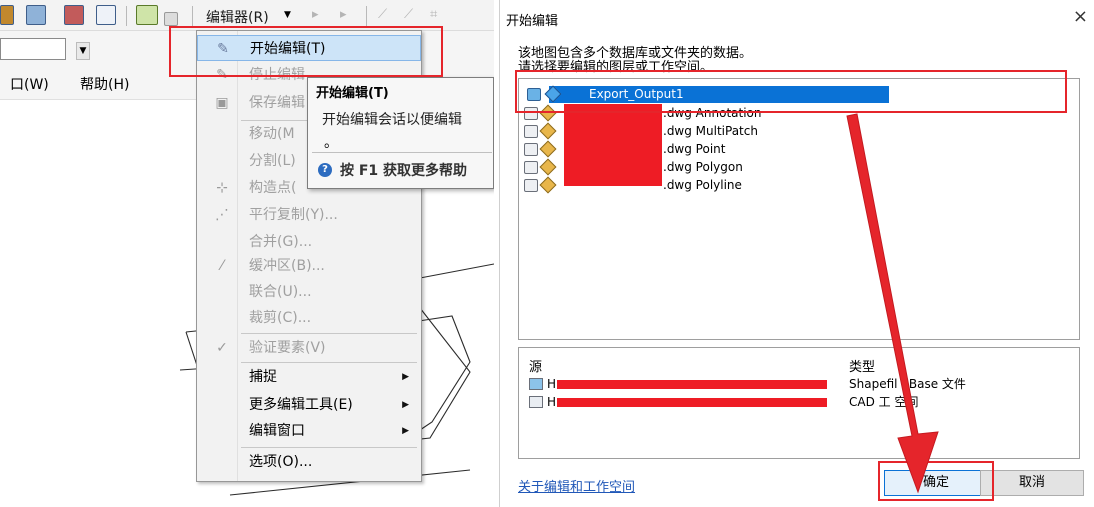 This screenshot has height=507, width=1094. I want to click on trace-icon: ⌗, so click(441, 15).